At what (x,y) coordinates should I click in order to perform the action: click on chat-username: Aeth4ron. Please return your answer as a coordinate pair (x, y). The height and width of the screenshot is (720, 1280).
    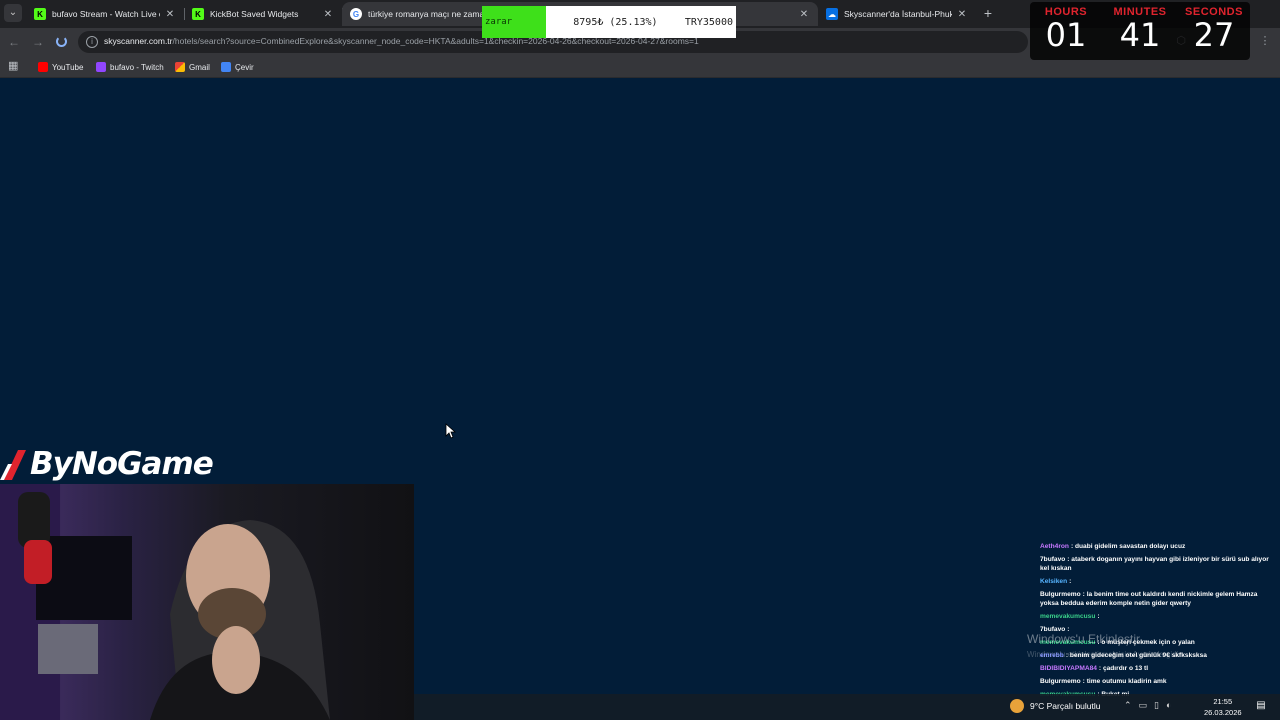
    Looking at the image, I should click on (1054, 546).